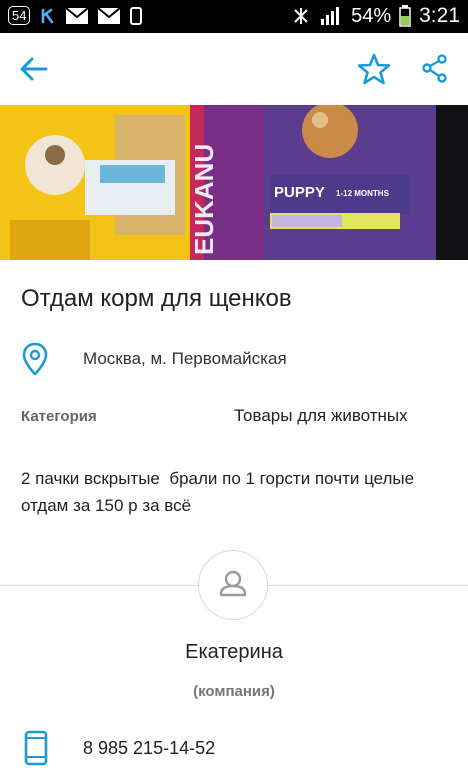 The width and height of the screenshot is (468, 770). I want to click on back-button, so click(34, 69).